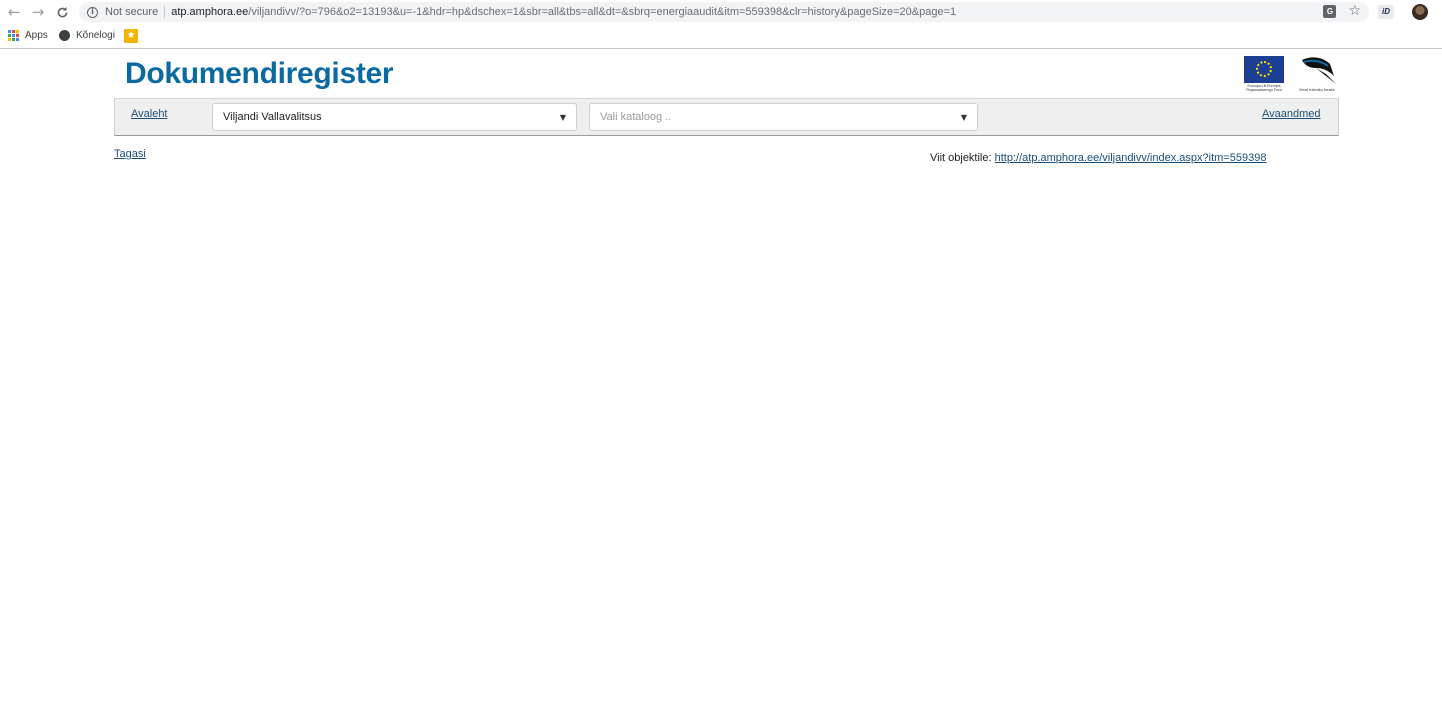 Image resolution: width=1442 pixels, height=707 pixels. What do you see at coordinates (259, 73) in the screenshot?
I see `site-title: Dokumendiregister` at bounding box center [259, 73].